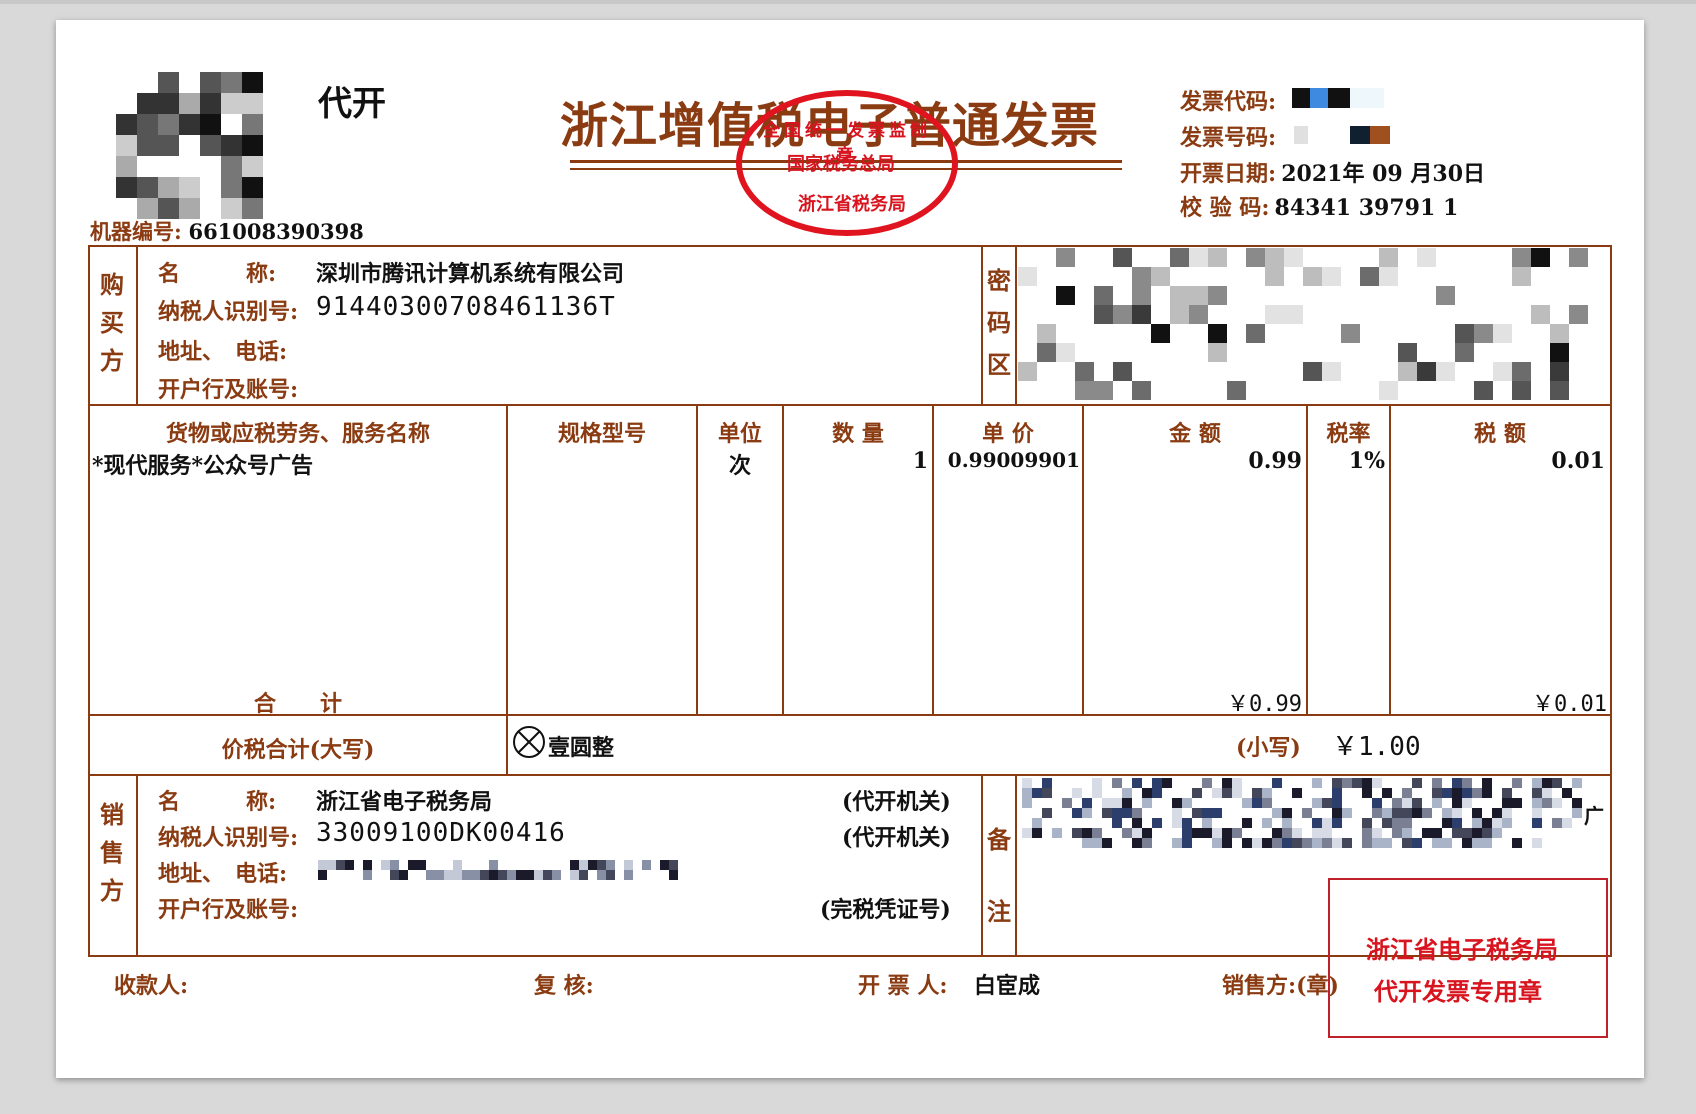 The image size is (1696, 1114). I want to click on cipher-side-char-2: 码, so click(999, 322).